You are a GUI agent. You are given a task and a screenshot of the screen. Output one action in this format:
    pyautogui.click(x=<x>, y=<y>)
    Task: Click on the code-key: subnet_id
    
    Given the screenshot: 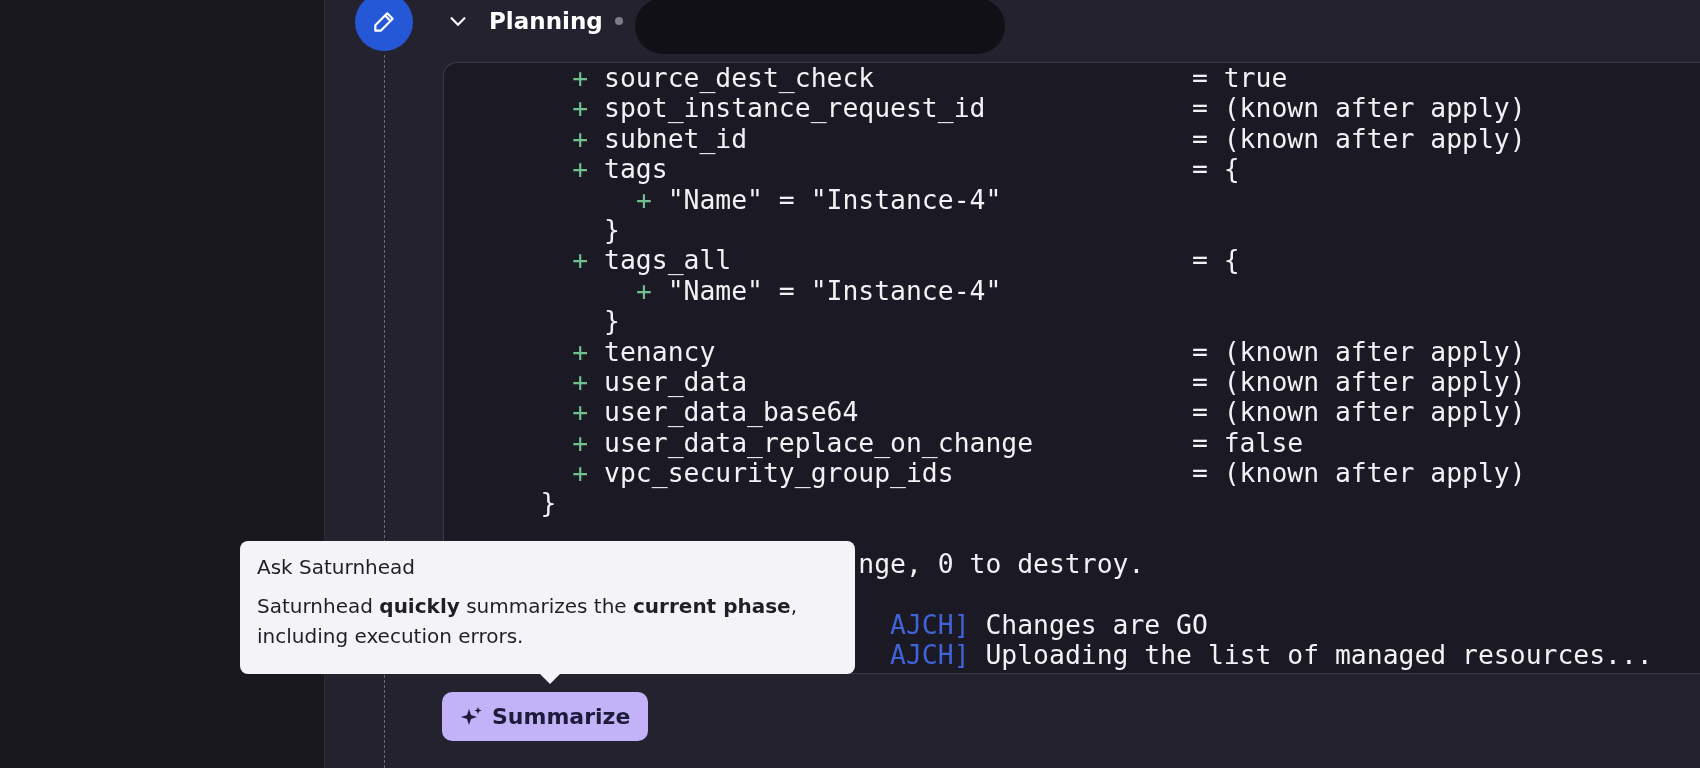 What is the action you would take?
    pyautogui.click(x=898, y=139)
    